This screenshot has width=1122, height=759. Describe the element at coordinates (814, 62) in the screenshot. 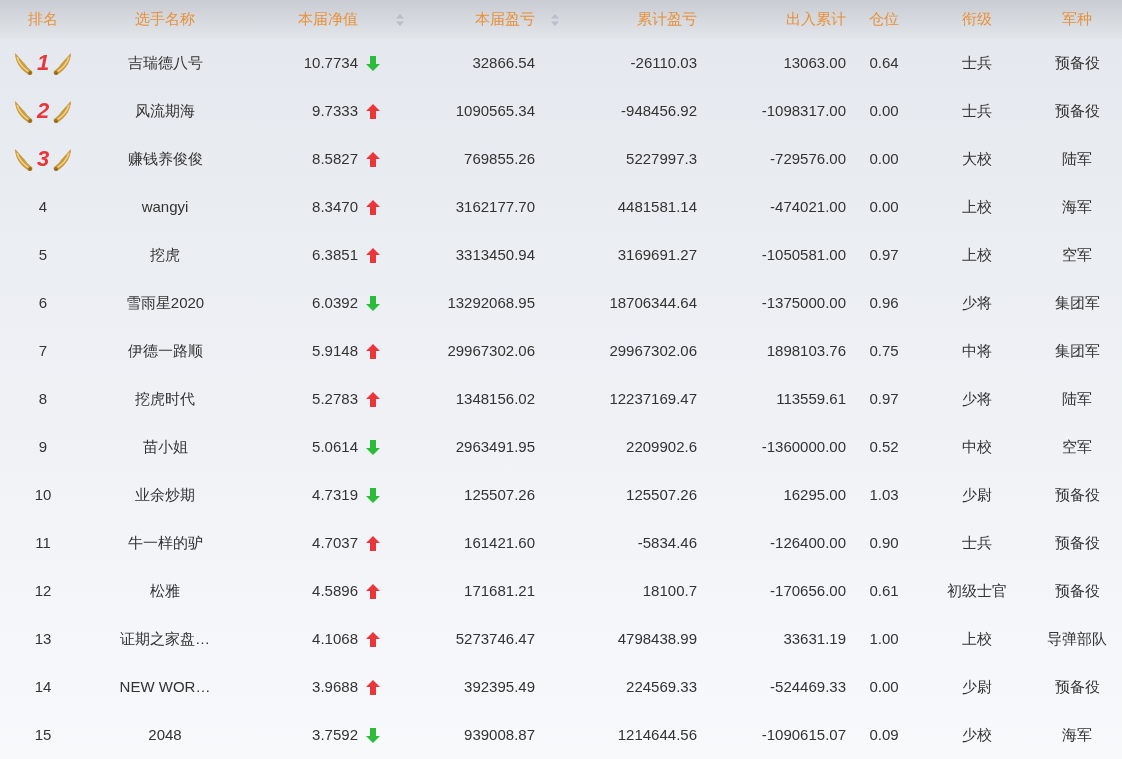

I see `flow-value: 13063.00` at that location.